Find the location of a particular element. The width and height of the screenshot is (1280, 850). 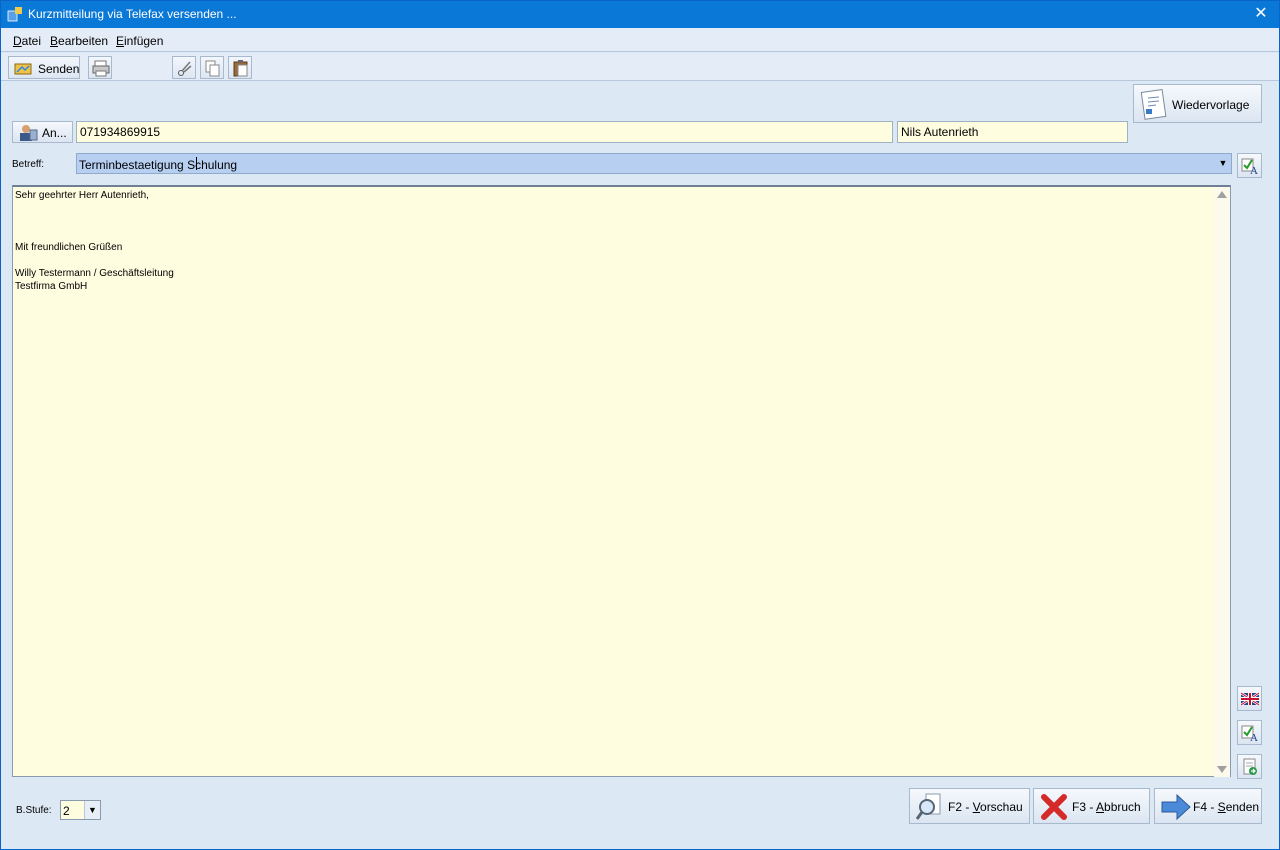

menu-bearbeiten-rest: earbeiten is located at coordinates (83, 41).